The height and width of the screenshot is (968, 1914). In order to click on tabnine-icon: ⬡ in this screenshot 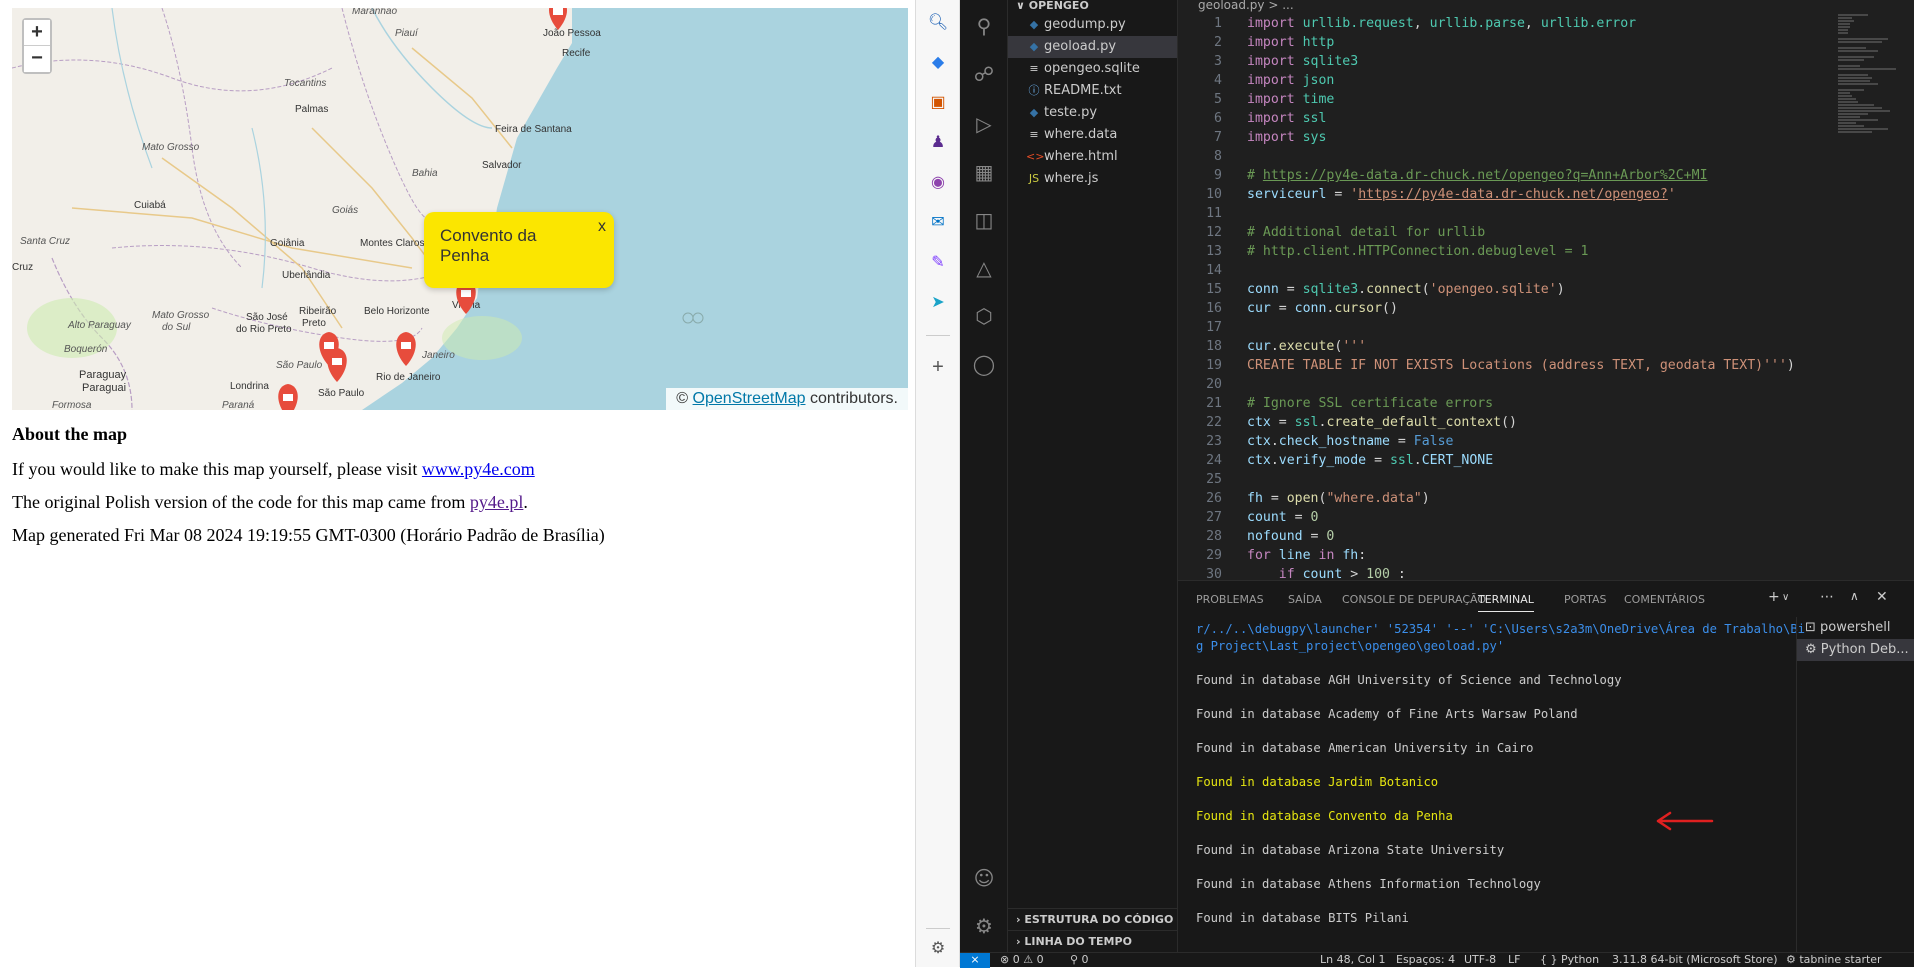, I will do `click(984, 316)`.